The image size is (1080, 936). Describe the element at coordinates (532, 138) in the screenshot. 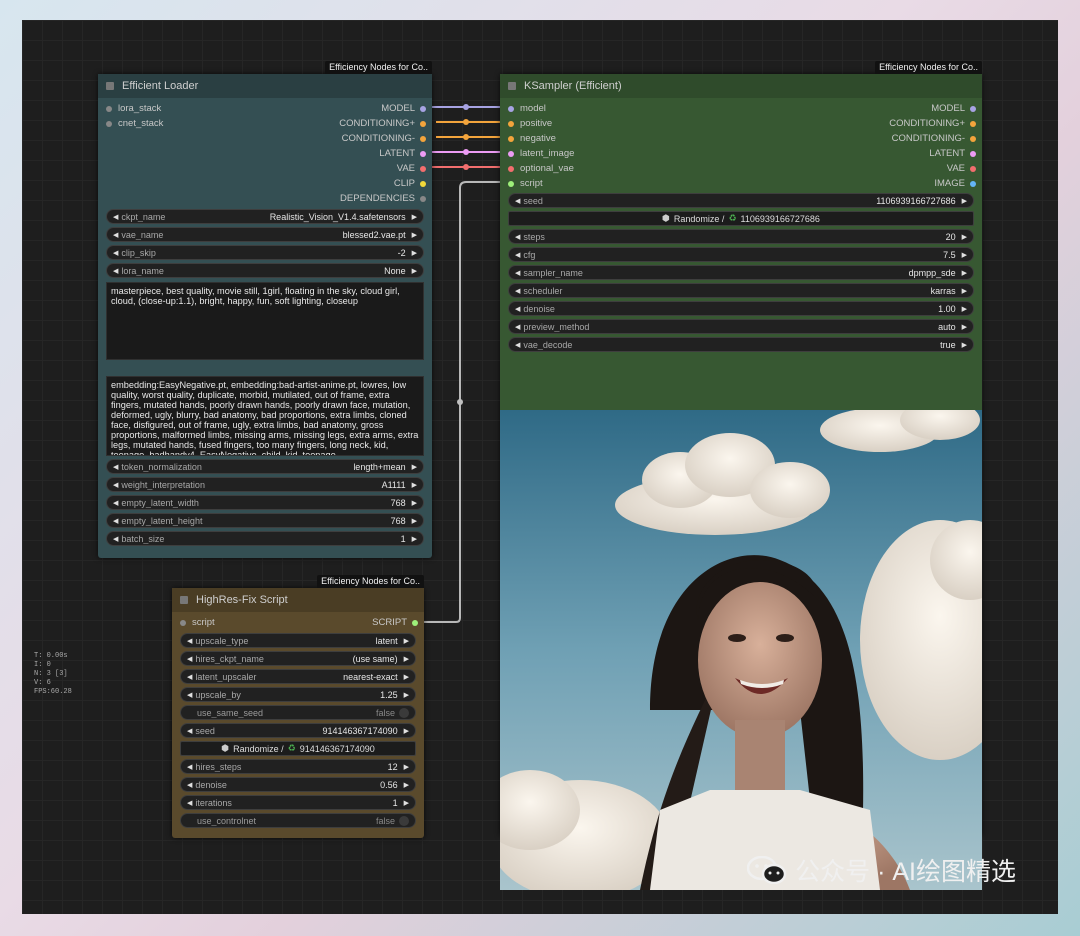

I see `input-slot-negative: negative` at that location.